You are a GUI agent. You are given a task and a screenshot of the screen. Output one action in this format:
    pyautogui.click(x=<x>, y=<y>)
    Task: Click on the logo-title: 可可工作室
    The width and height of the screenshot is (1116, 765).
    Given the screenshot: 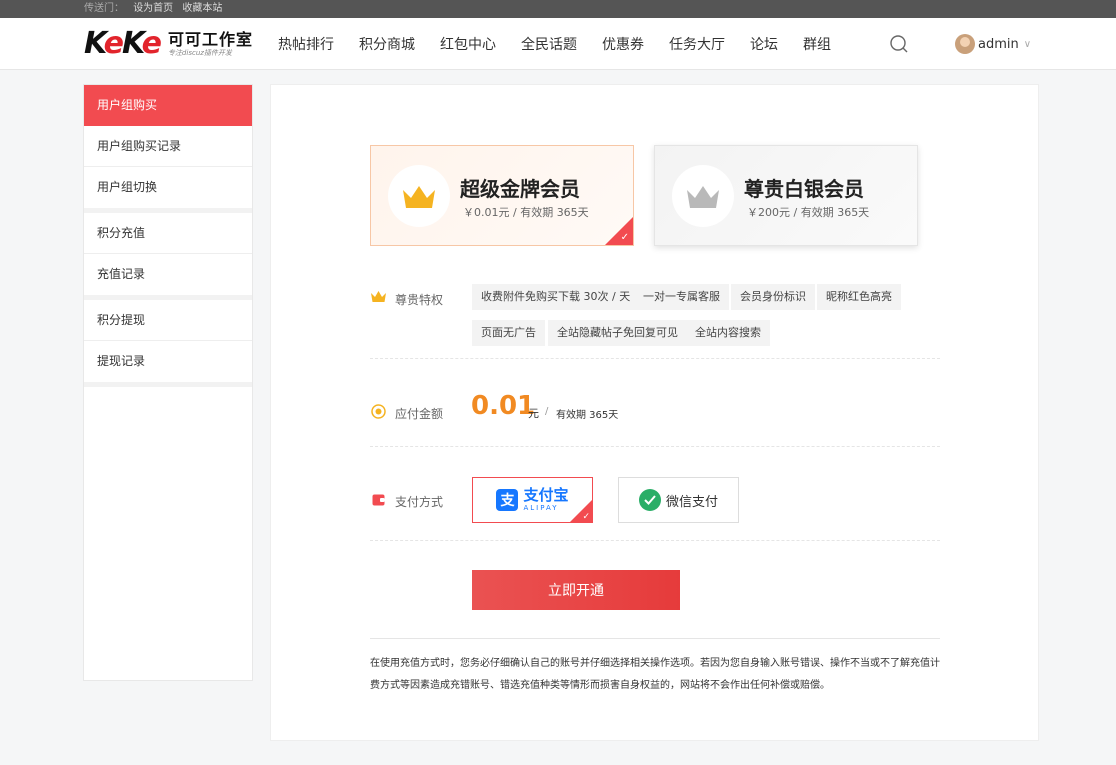 What is the action you would take?
    pyautogui.click(x=210, y=39)
    